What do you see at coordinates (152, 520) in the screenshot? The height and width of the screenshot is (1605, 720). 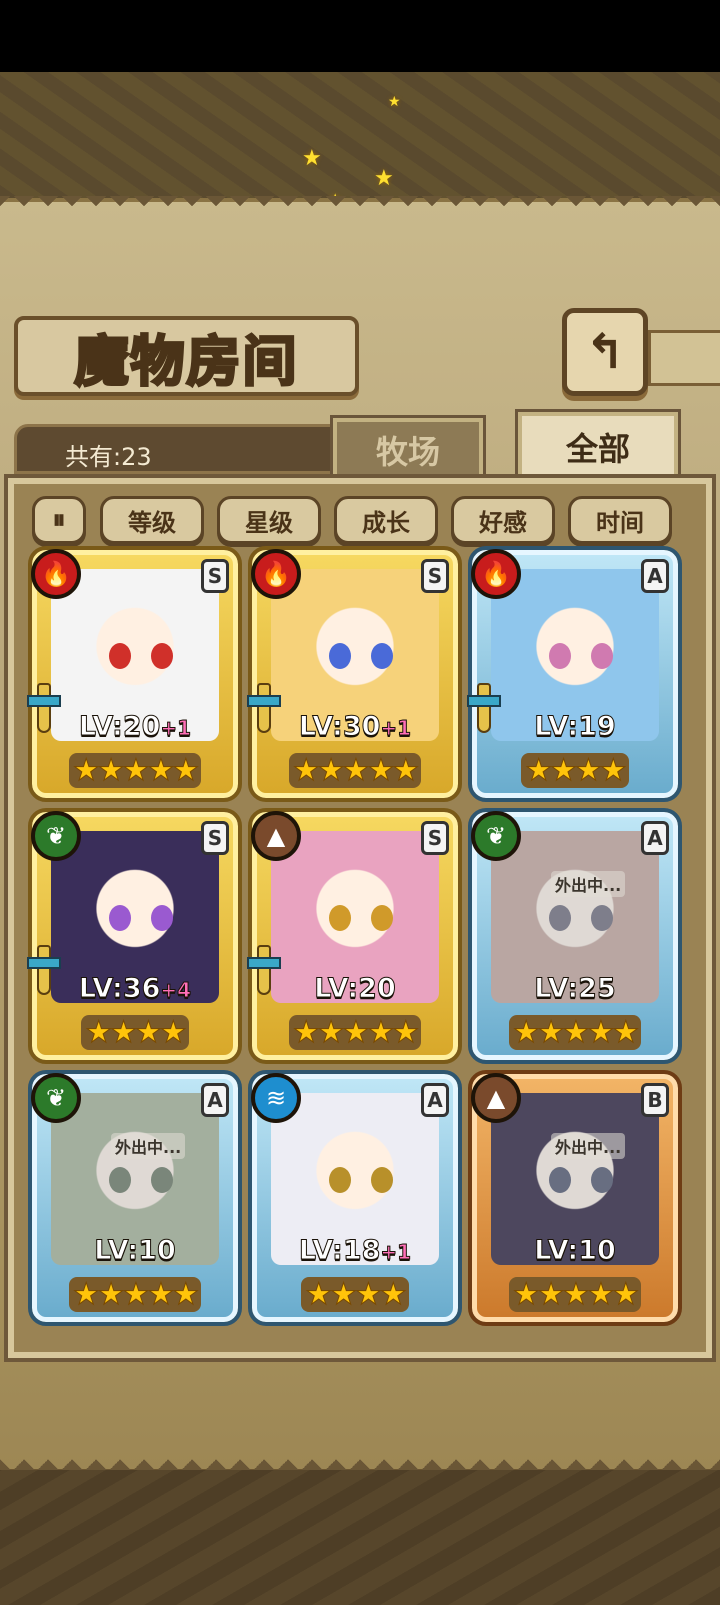 I see `filter-level-button: 等级` at bounding box center [152, 520].